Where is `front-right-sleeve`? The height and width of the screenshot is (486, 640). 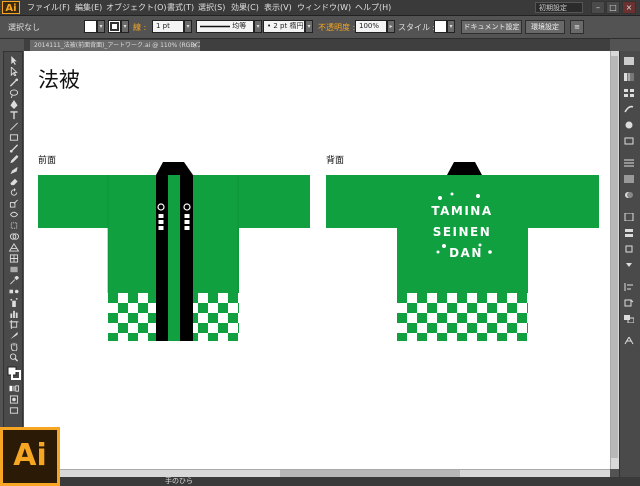
front-right-sleeve is located at coordinates (273, 201).